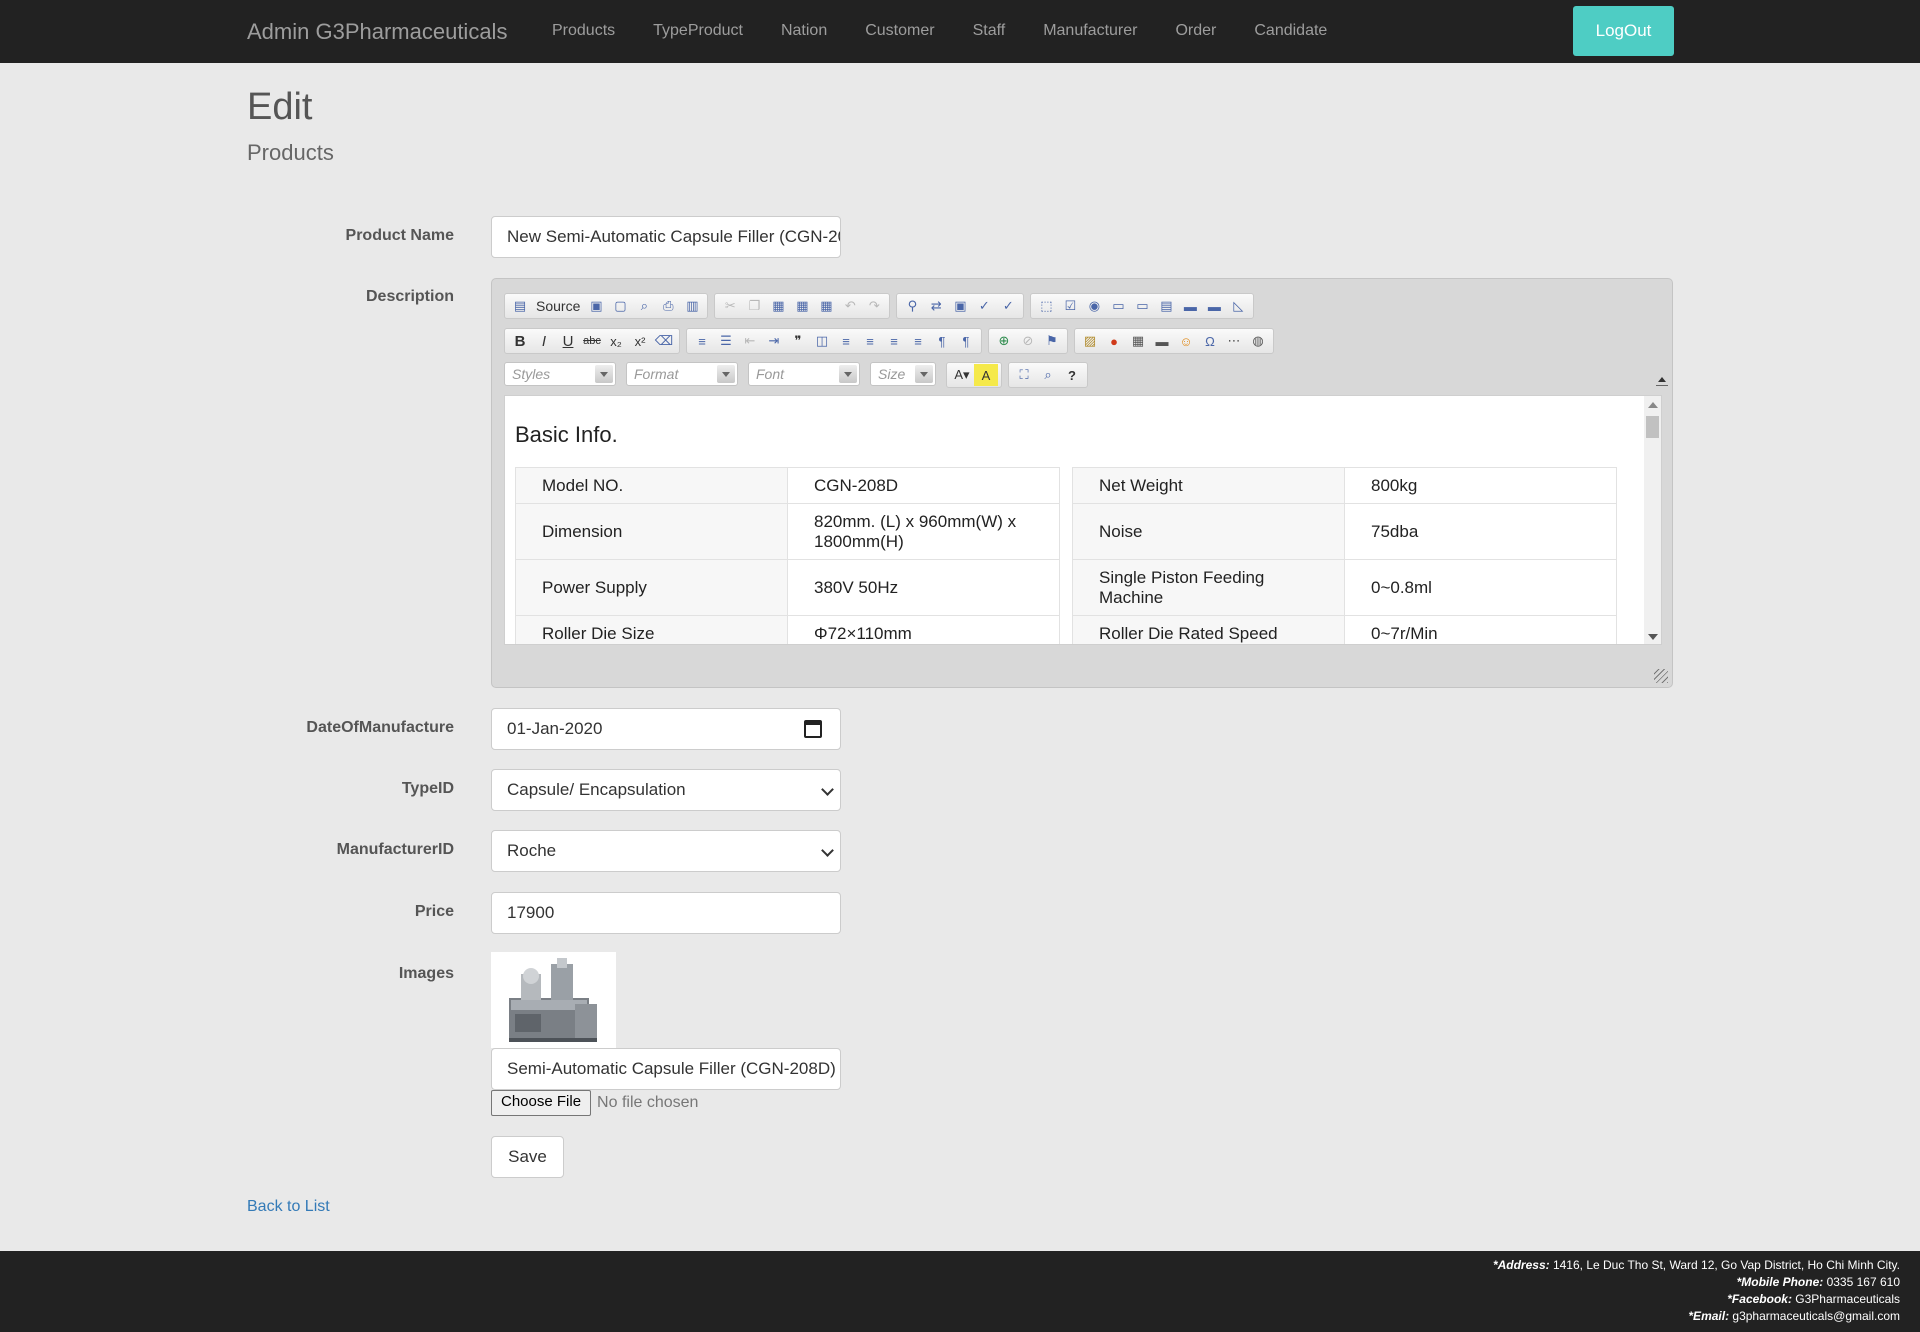 The image size is (1920, 1332). What do you see at coordinates (1661, 676) in the screenshot?
I see `resize-handle-icon` at bounding box center [1661, 676].